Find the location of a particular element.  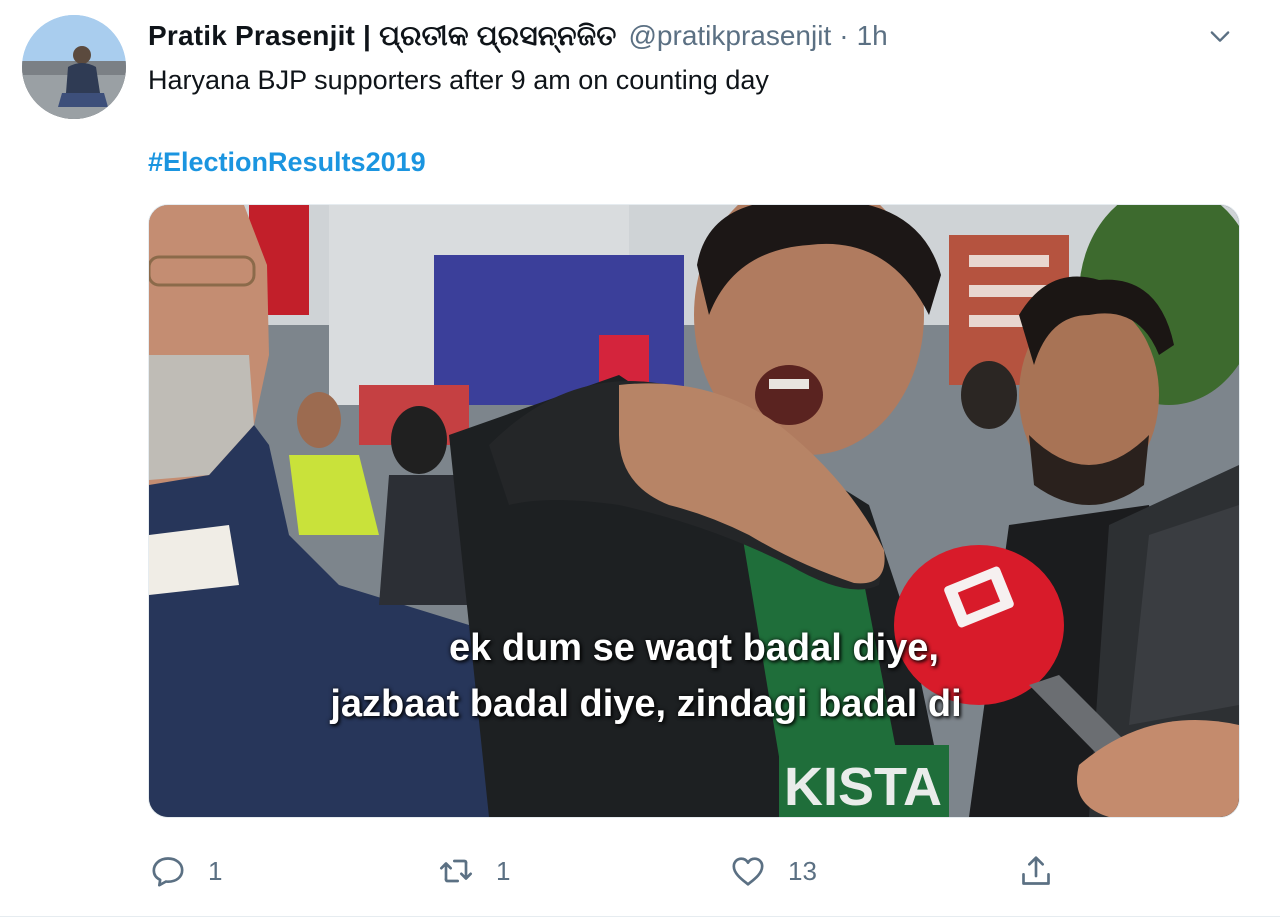

heart-icon is located at coordinates (748, 871).